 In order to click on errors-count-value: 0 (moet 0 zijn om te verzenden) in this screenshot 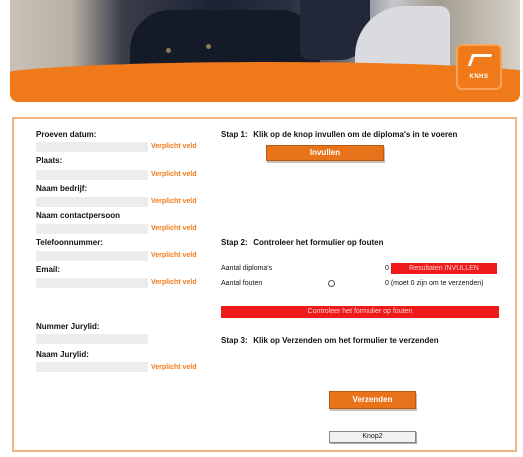, I will do `click(434, 283)`.